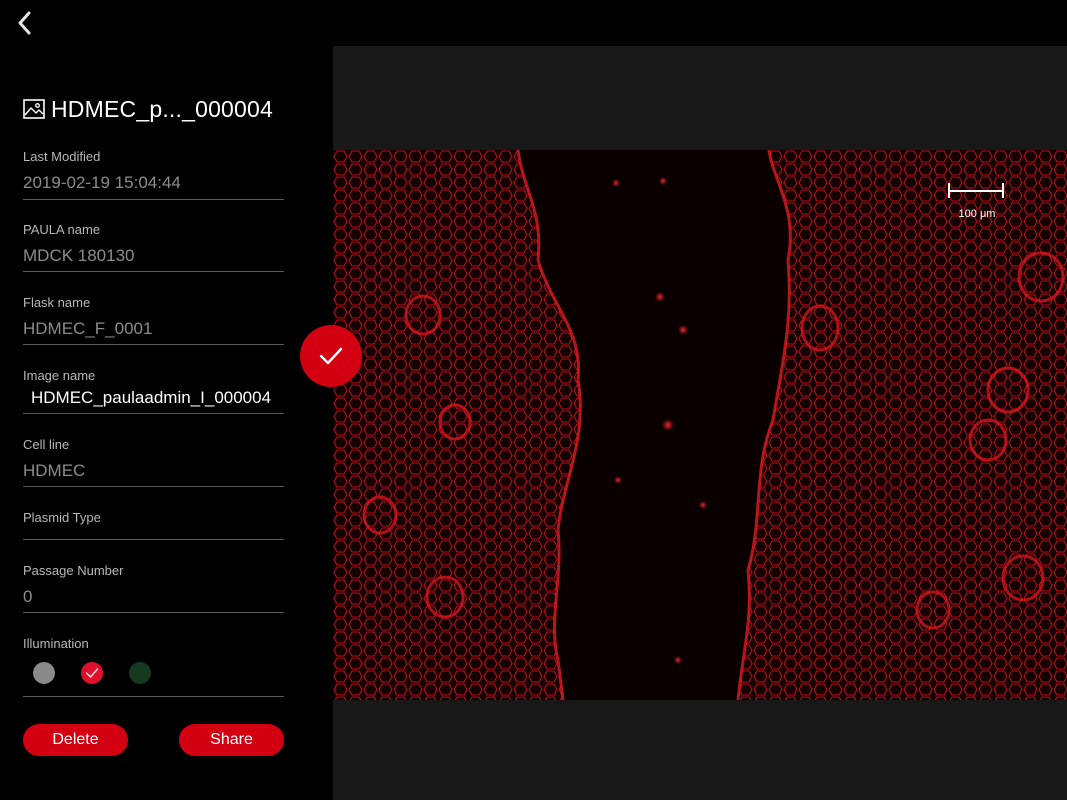 This screenshot has height=800, width=1067. Describe the element at coordinates (153, 320) in the screenshot. I see `flask-name-field: Flask name HDMEC_F_0001` at that location.